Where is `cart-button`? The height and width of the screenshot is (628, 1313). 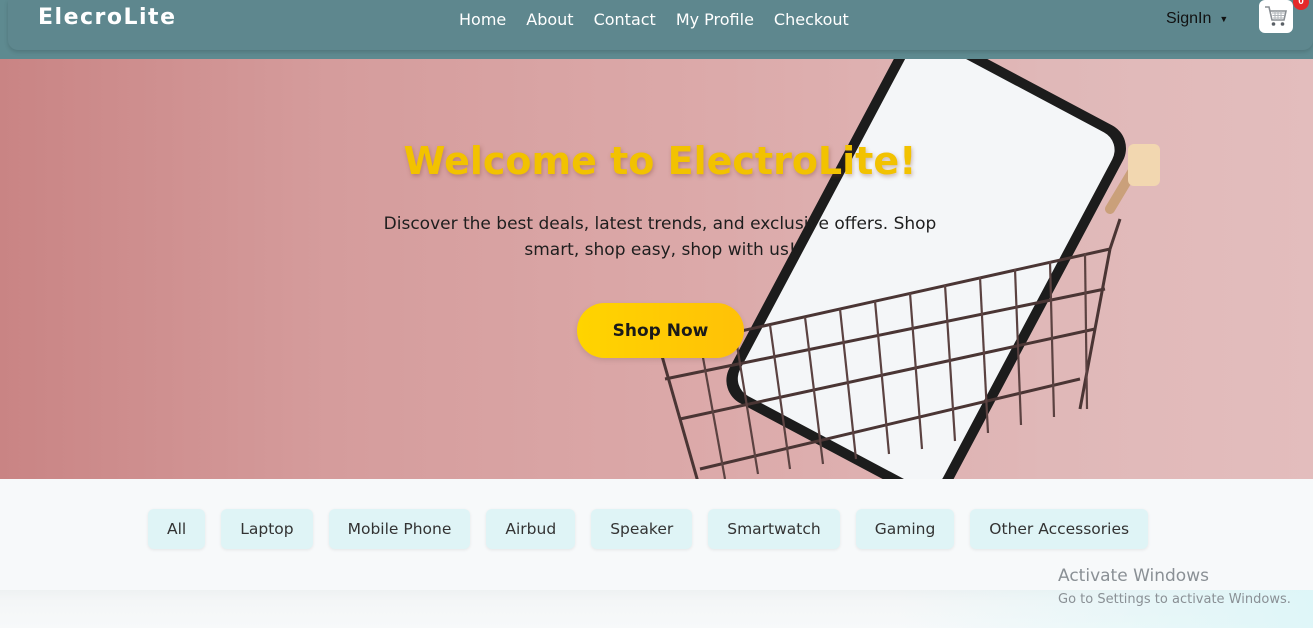
cart-button is located at coordinates (1276, 16).